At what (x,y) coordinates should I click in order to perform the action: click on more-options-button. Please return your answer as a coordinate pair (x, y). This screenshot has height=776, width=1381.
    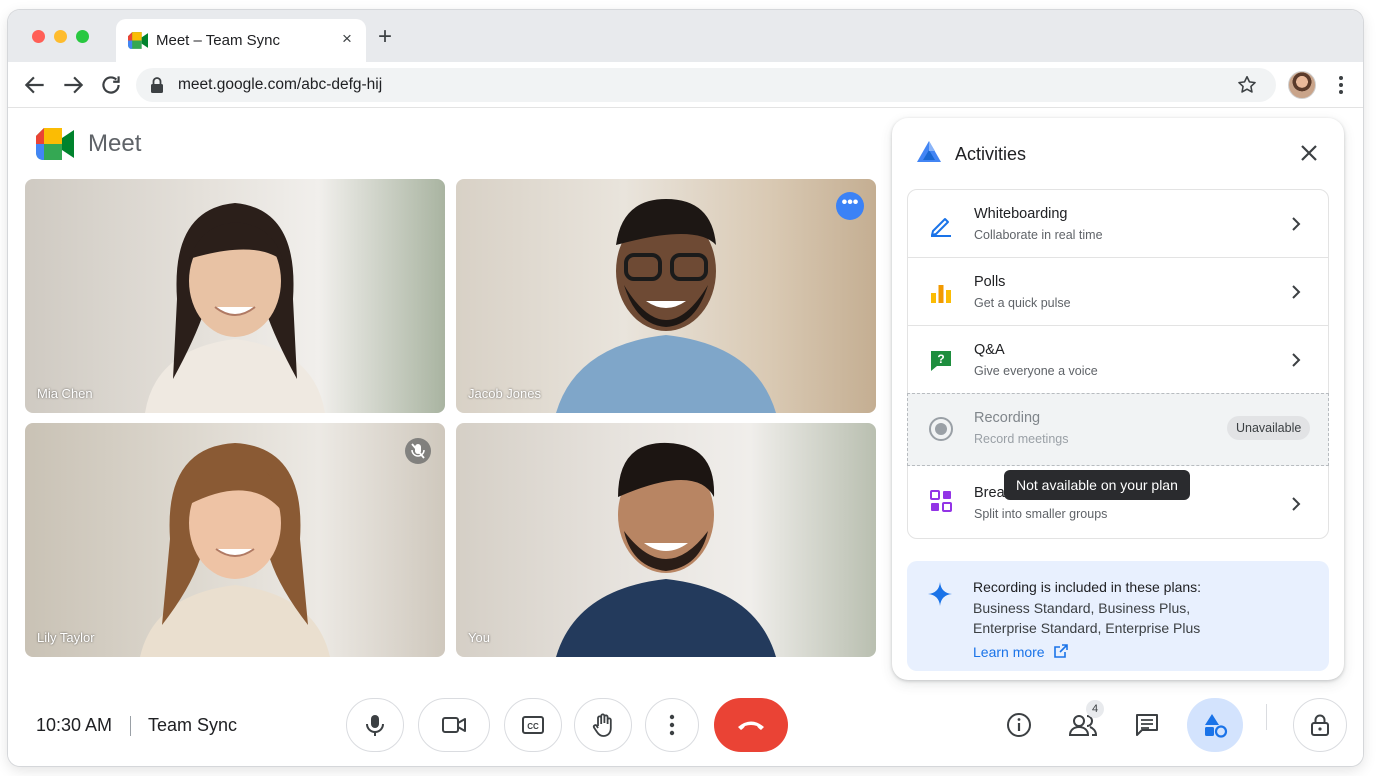
    Looking at the image, I should click on (672, 725).